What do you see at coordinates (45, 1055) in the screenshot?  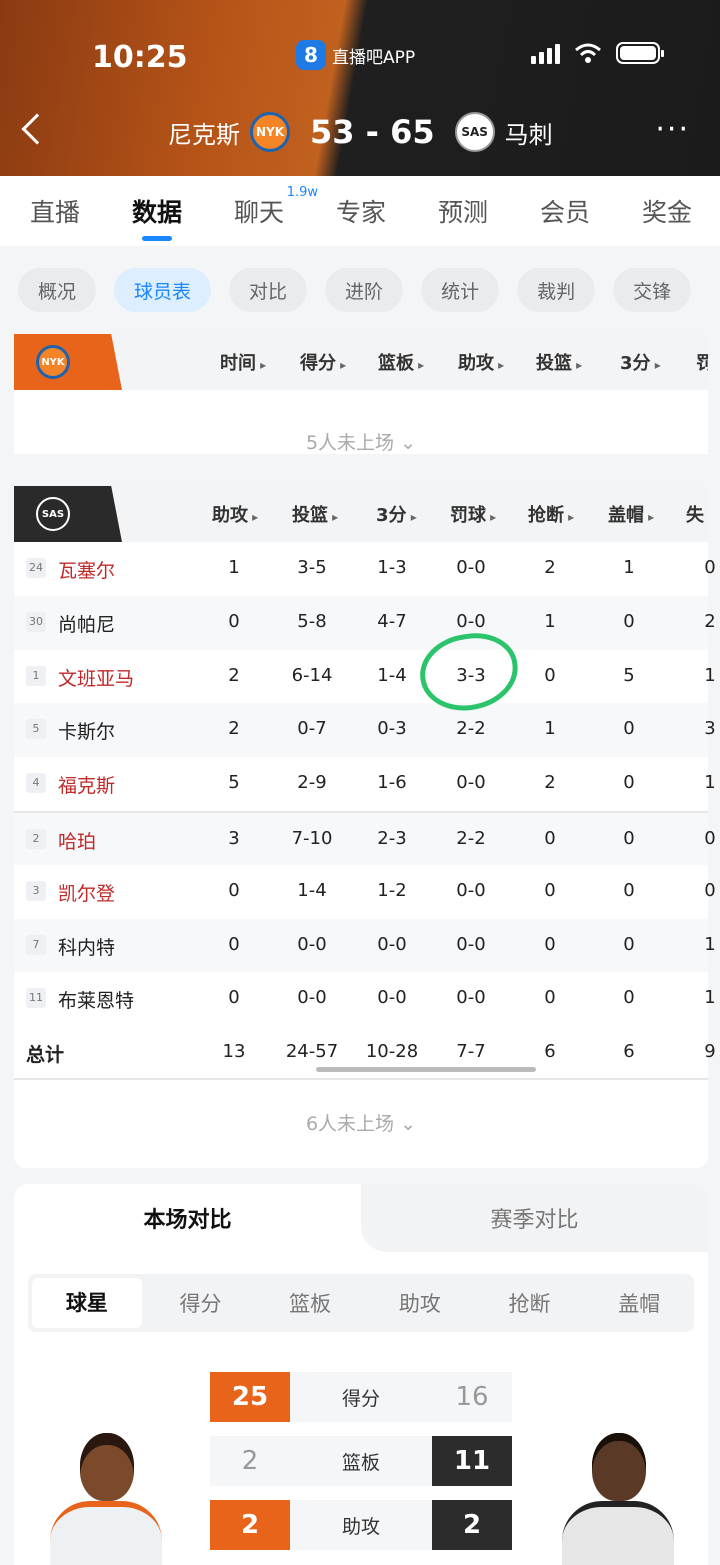 I see `total-label: 总计` at bounding box center [45, 1055].